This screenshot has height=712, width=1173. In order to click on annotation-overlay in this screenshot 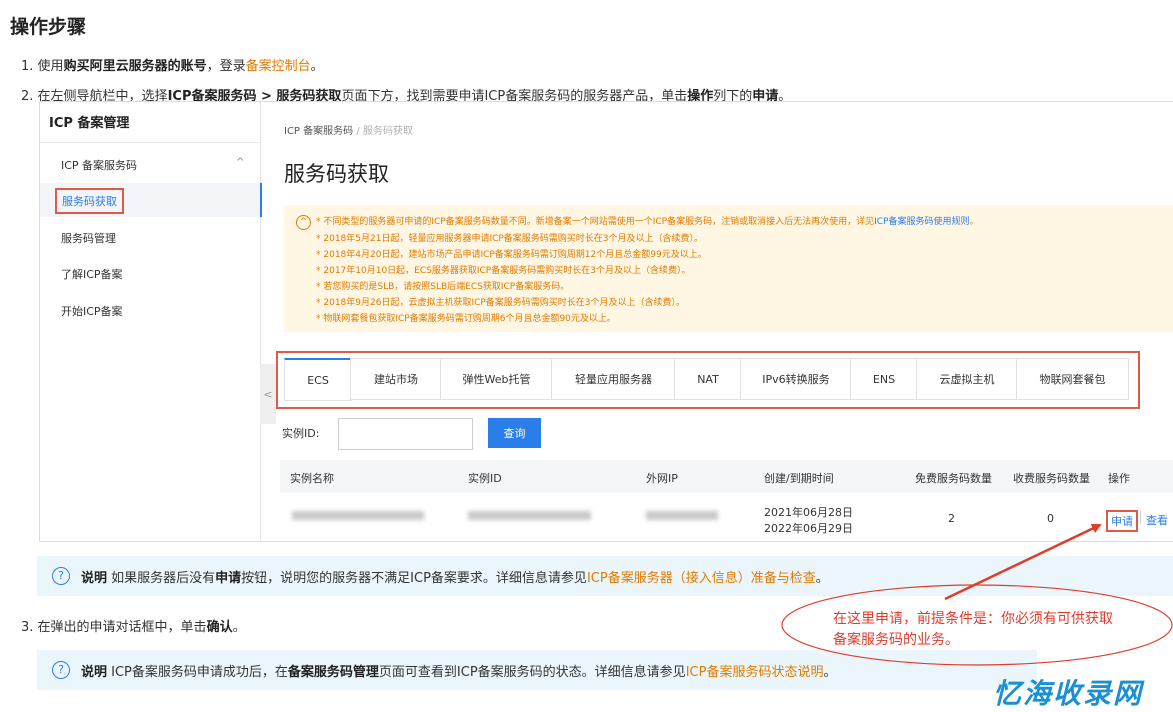, I will do `click(977, 594)`.